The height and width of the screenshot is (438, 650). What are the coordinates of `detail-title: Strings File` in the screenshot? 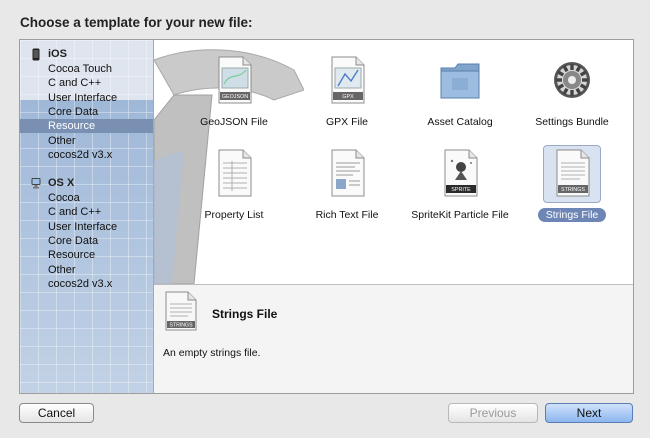 It's located at (245, 314).